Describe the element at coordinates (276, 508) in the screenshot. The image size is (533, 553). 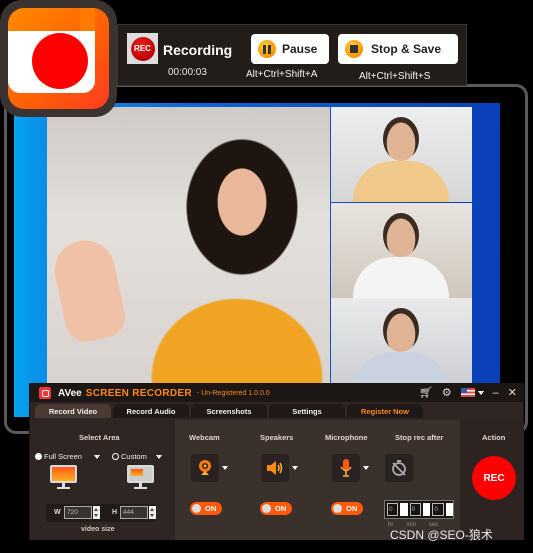
I see `speakers-toggle: ON` at that location.